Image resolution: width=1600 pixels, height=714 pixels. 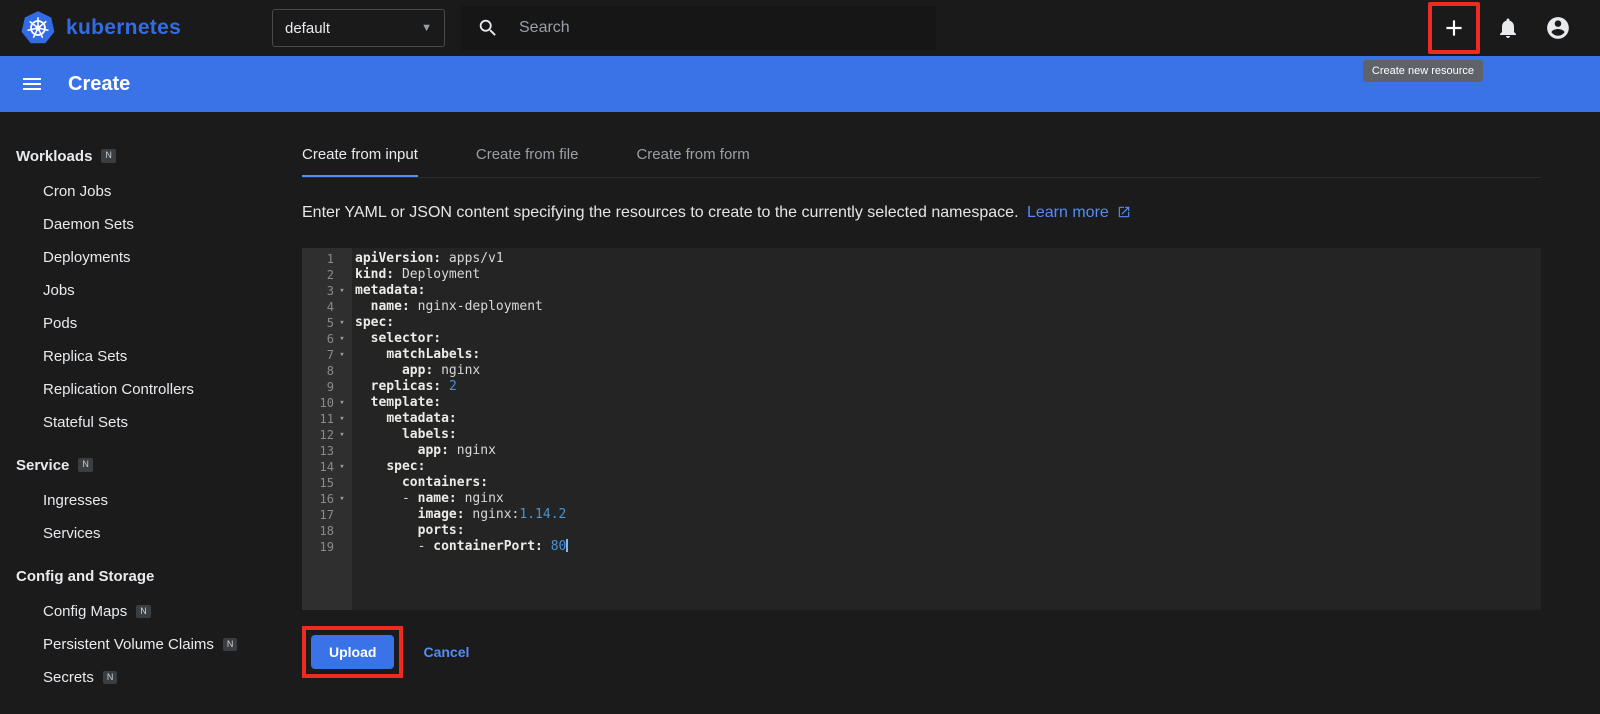 I want to click on search-icon, so click(x=488, y=28).